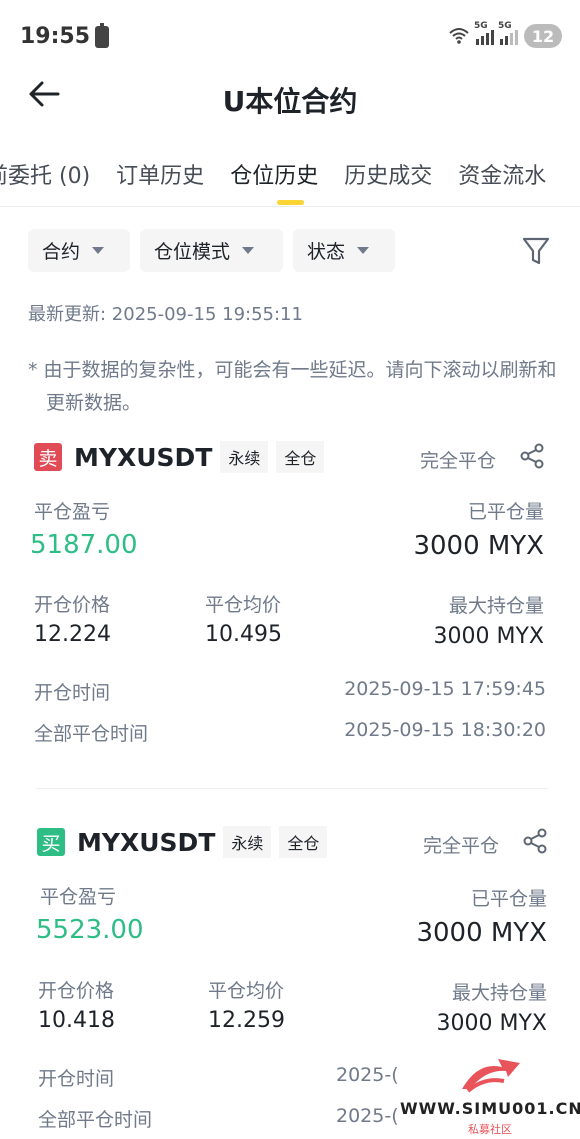  I want to click on tab-open-orders: 前委托 (0), so click(45, 174).